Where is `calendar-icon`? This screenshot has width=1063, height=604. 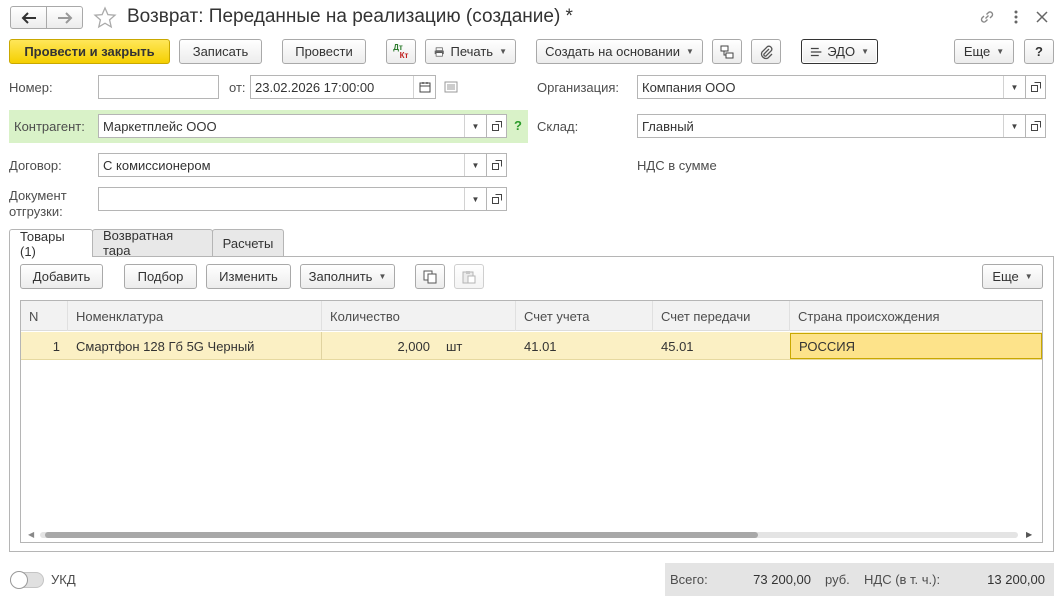 calendar-icon is located at coordinates (424, 87).